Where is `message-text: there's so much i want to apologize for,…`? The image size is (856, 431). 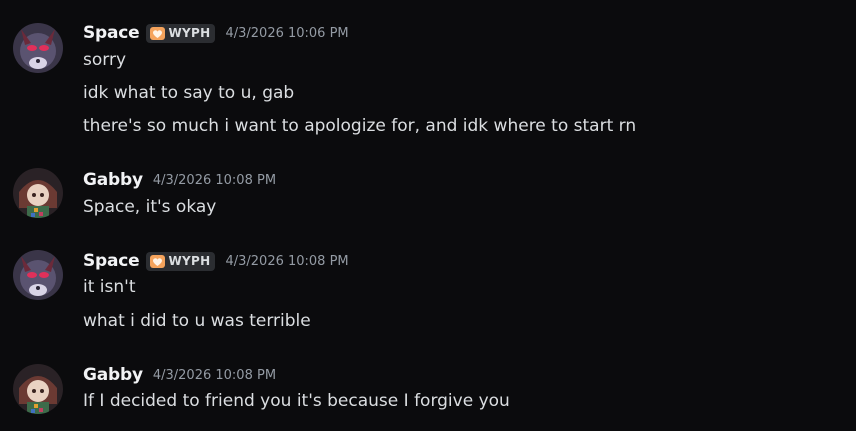
message-text: there's so much i want to apologize for,… is located at coordinates (360, 126).